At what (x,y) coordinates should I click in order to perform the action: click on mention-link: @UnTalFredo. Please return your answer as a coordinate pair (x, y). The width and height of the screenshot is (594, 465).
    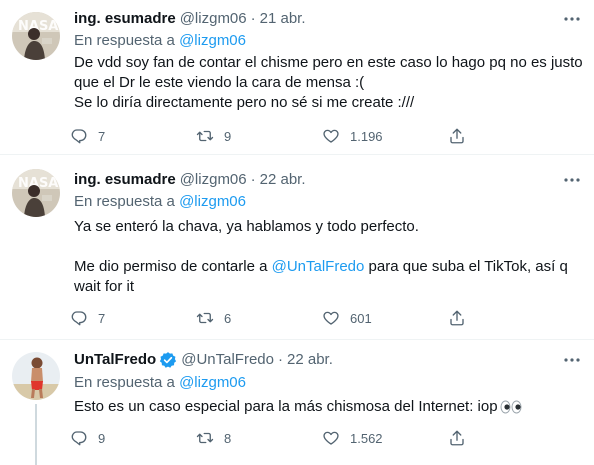
    Looking at the image, I should click on (318, 266).